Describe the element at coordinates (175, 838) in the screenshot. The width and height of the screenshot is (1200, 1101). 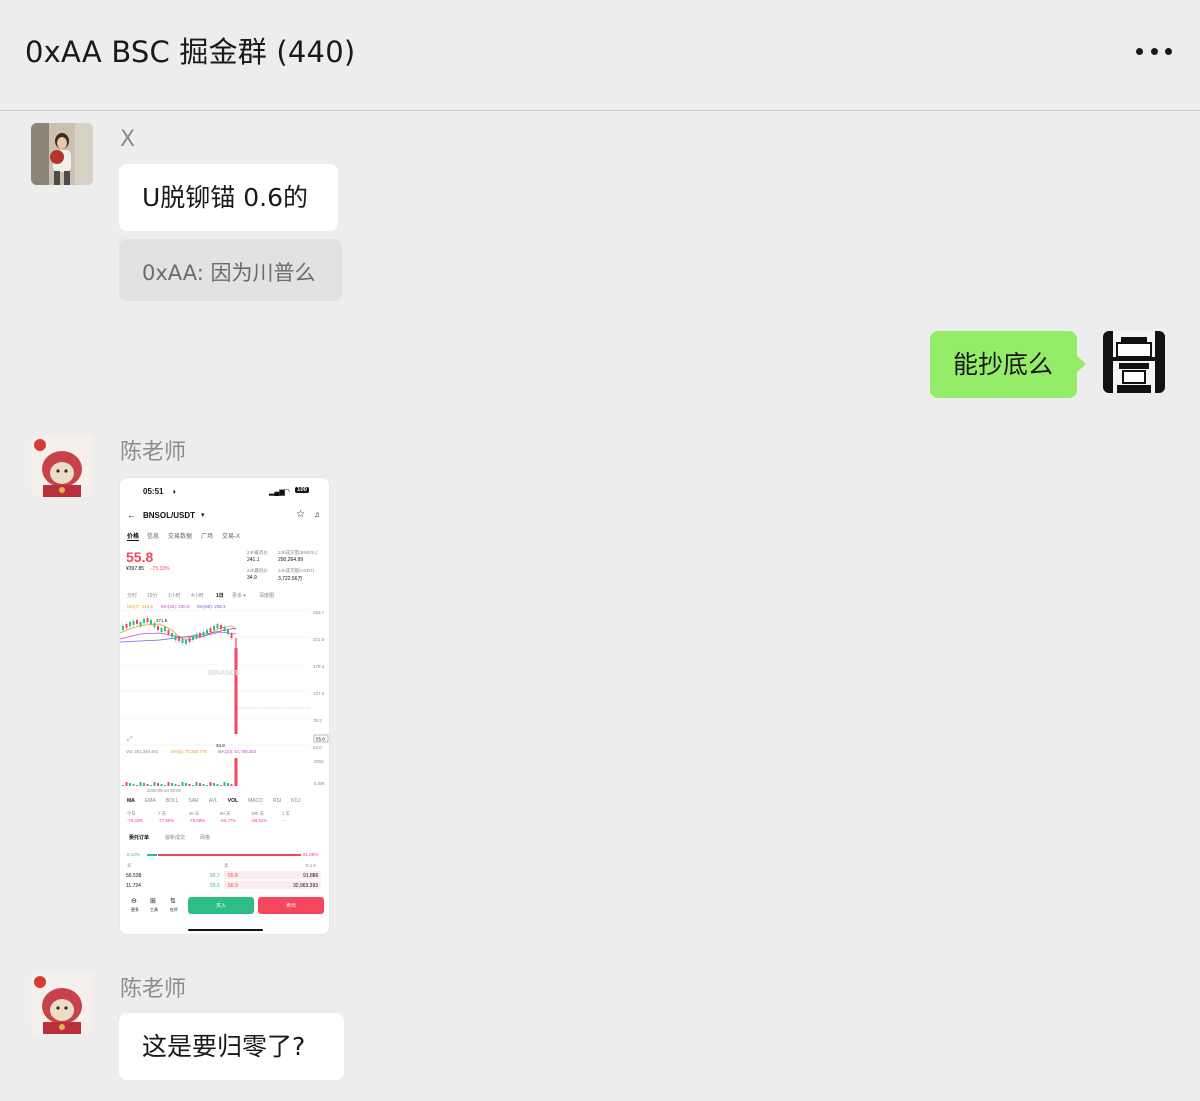
I see `book-tab: 最新成交` at that location.